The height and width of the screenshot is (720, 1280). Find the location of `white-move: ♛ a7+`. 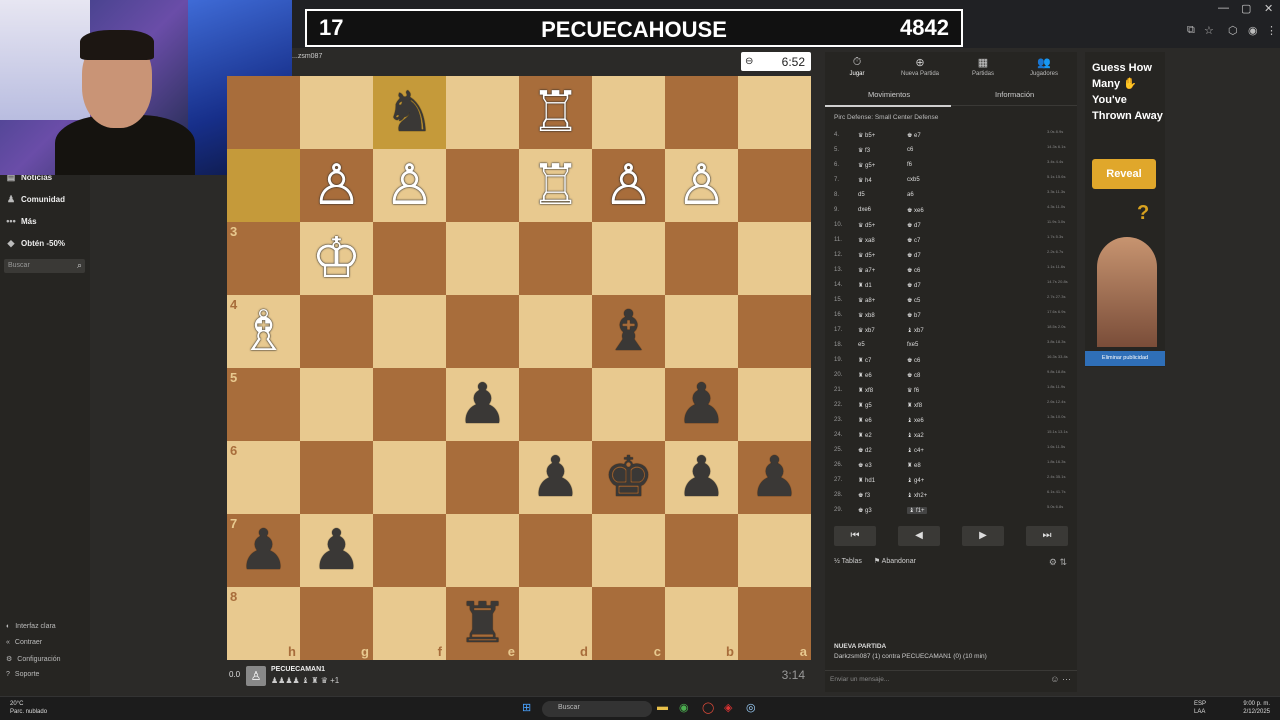

white-move: ♛ a7+ is located at coordinates (866, 270).